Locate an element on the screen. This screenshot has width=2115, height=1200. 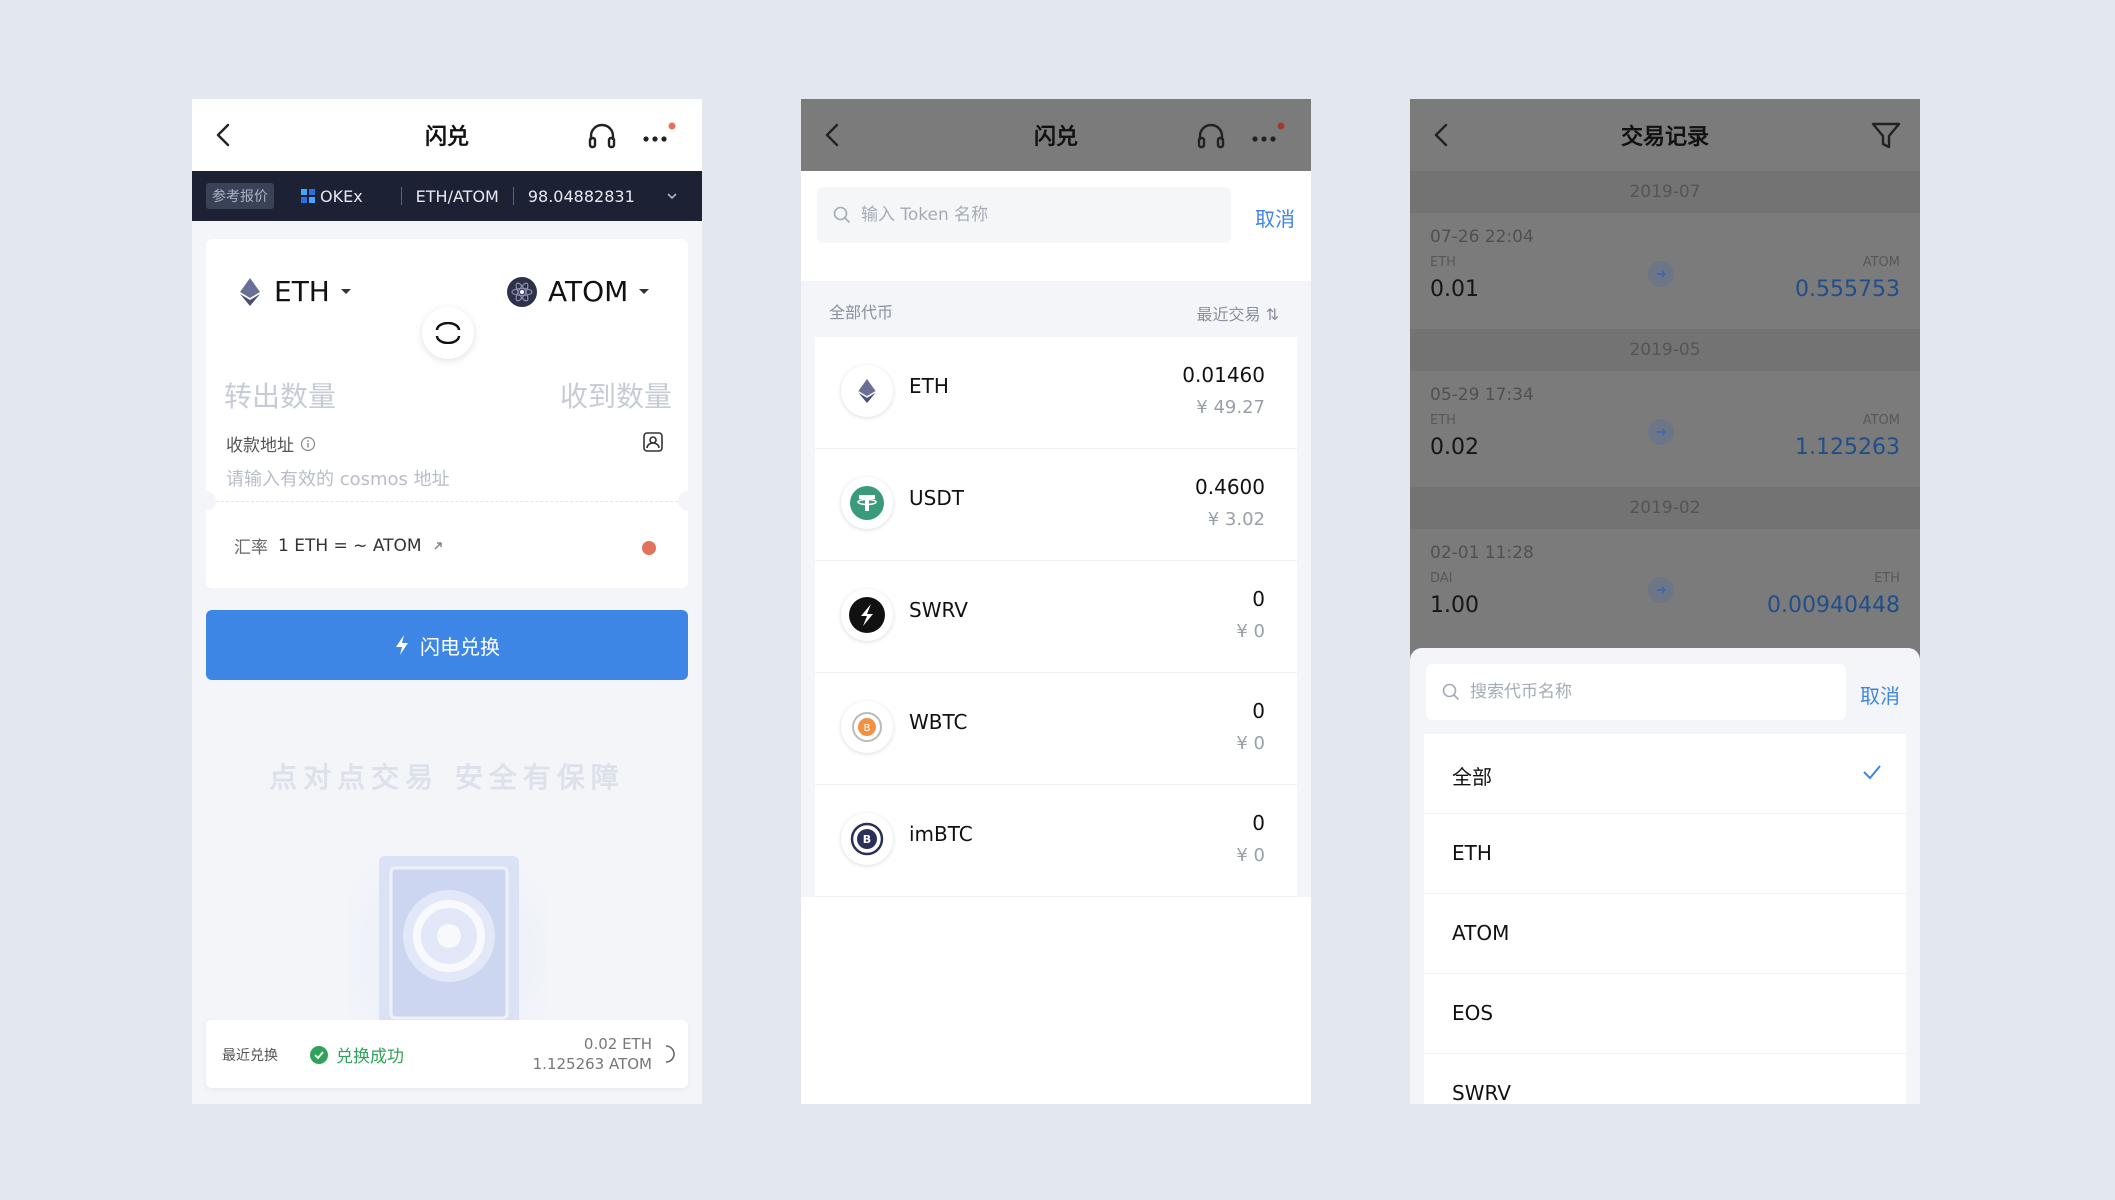
token-search-box is located at coordinates (1024, 215).